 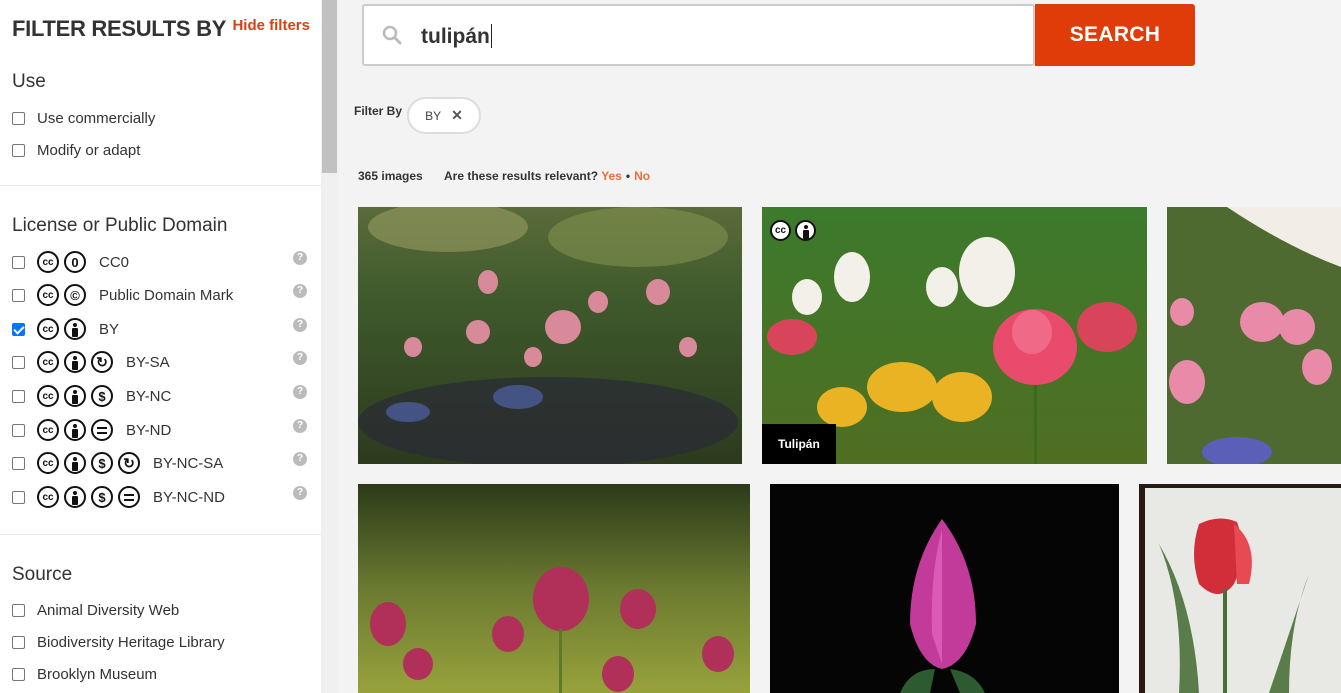 I want to click on filter-chip-by: BY ✕, so click(x=444, y=115).